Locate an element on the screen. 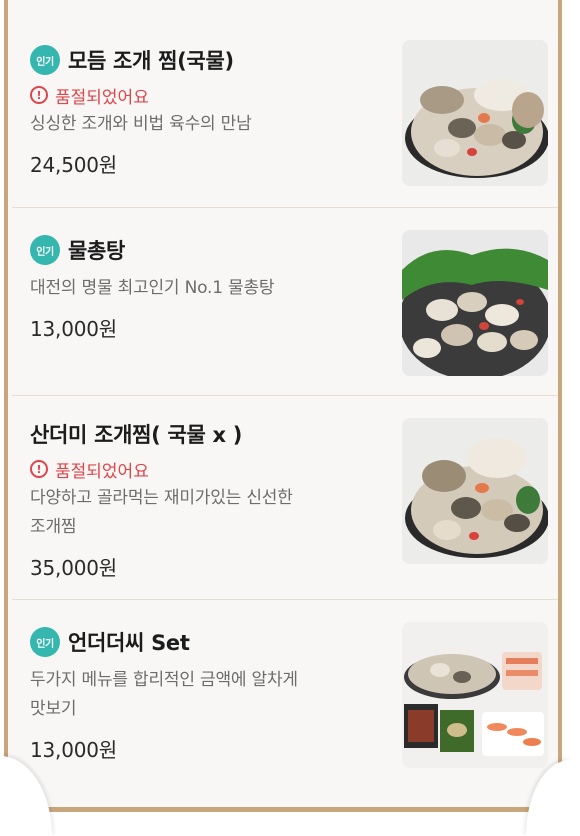  menu-item-price: 35,000원 is located at coordinates (73, 568).